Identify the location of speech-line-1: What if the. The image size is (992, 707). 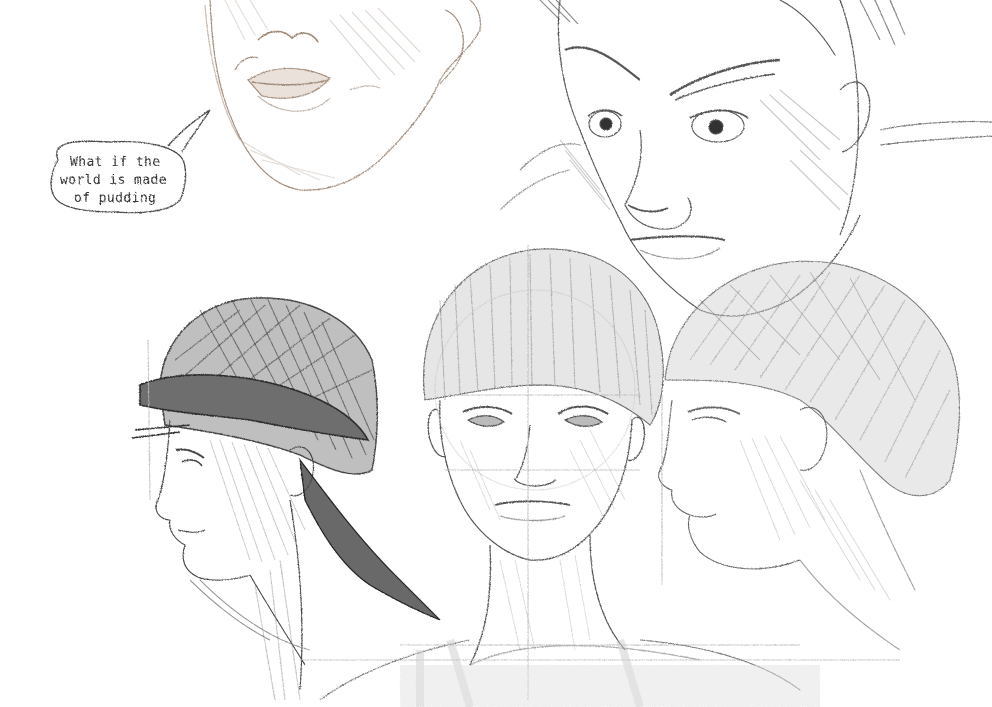
(115, 162).